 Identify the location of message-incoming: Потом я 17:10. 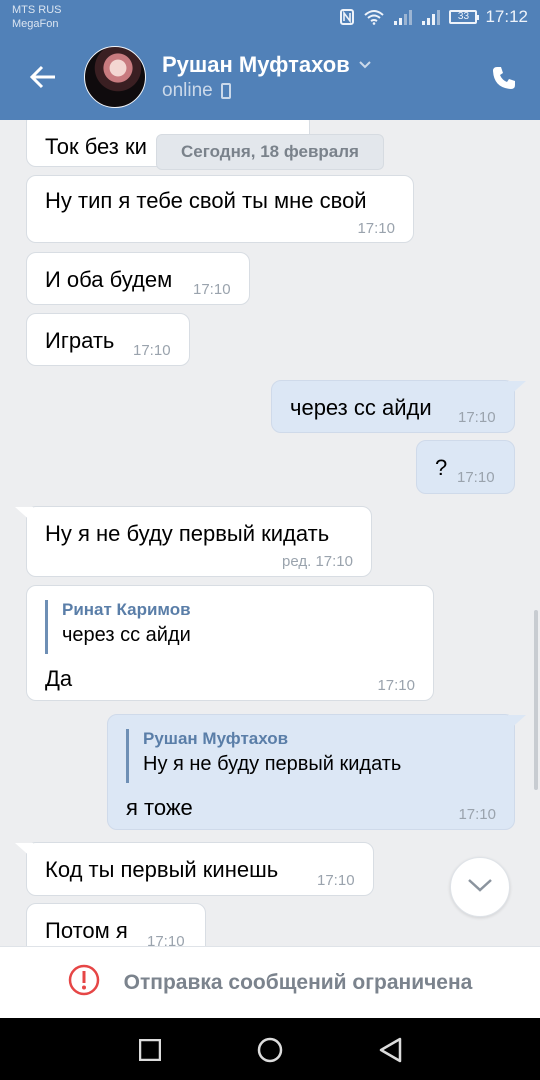
(116, 924).